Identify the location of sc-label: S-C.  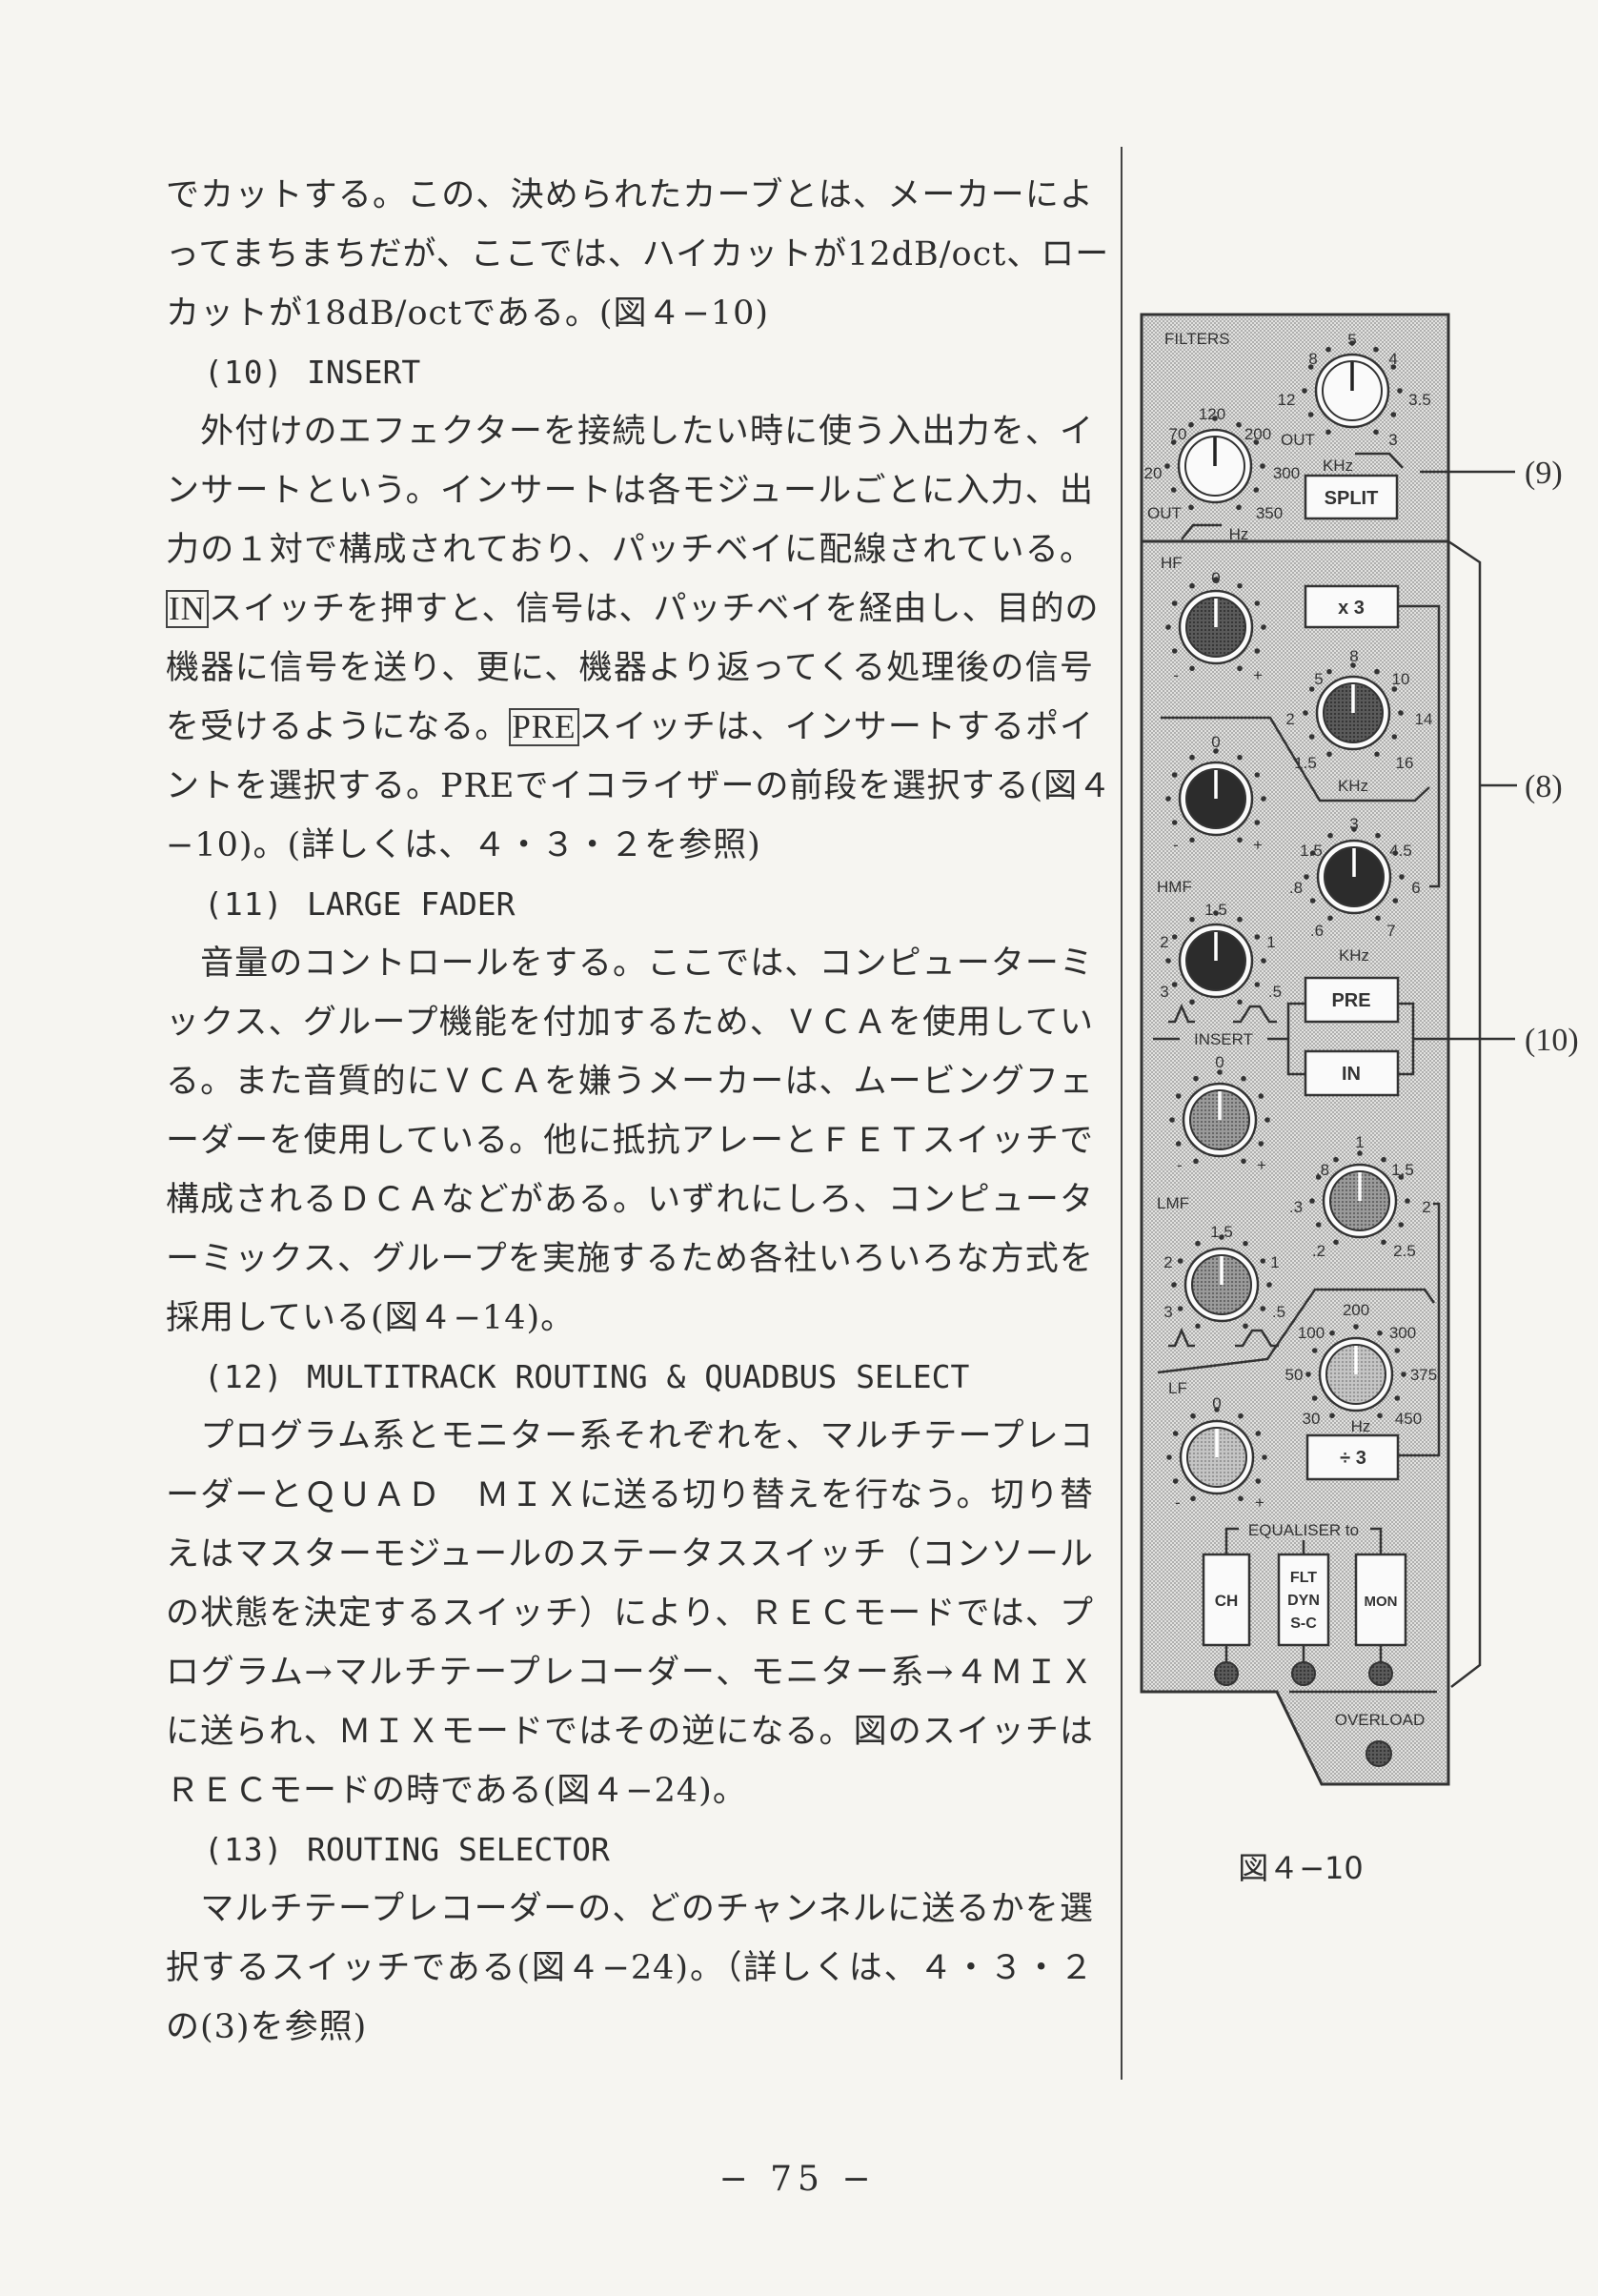
(1303, 1623).